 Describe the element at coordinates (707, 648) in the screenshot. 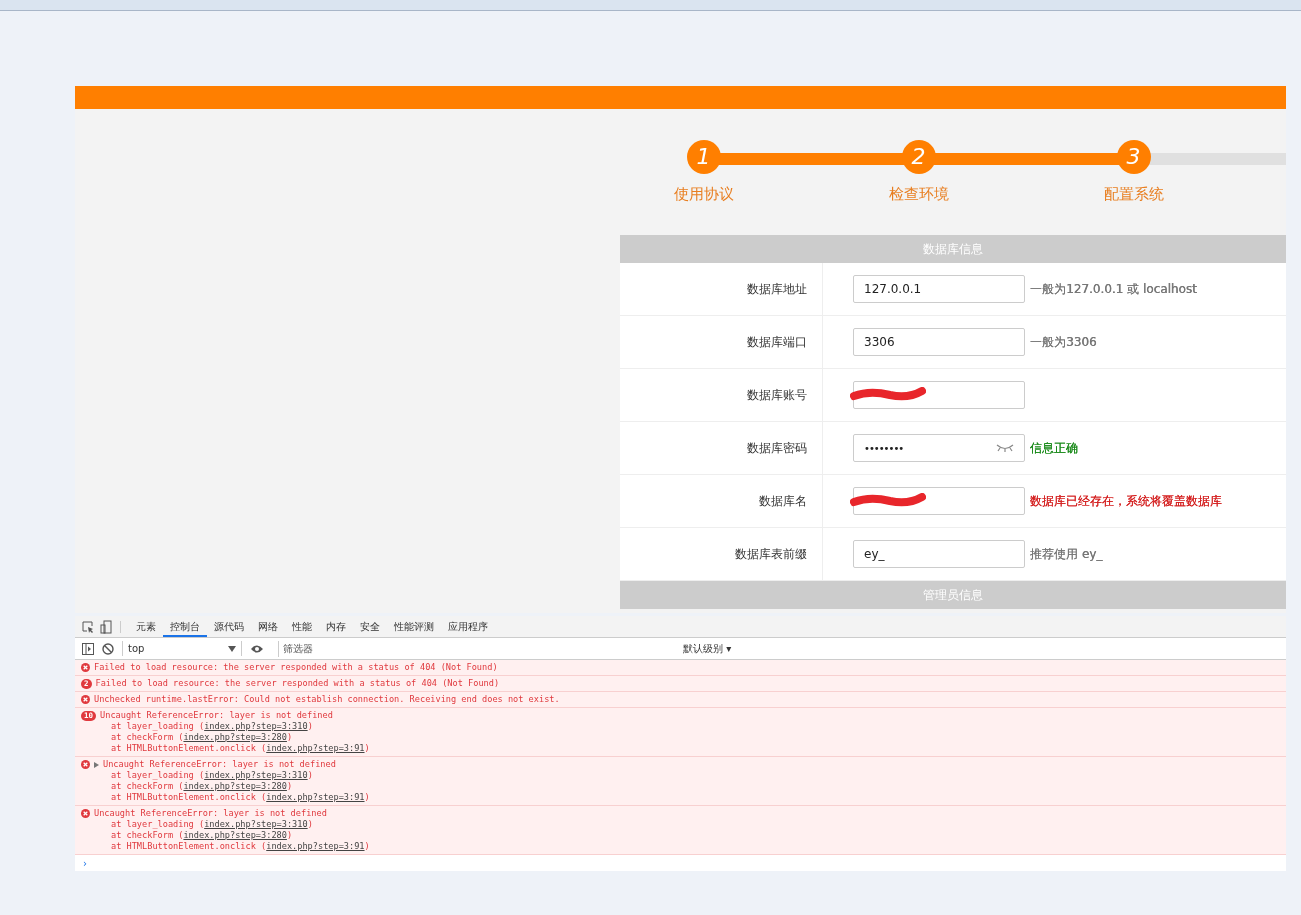

I see `levels-dropdown: 默认级别 ▾` at that location.